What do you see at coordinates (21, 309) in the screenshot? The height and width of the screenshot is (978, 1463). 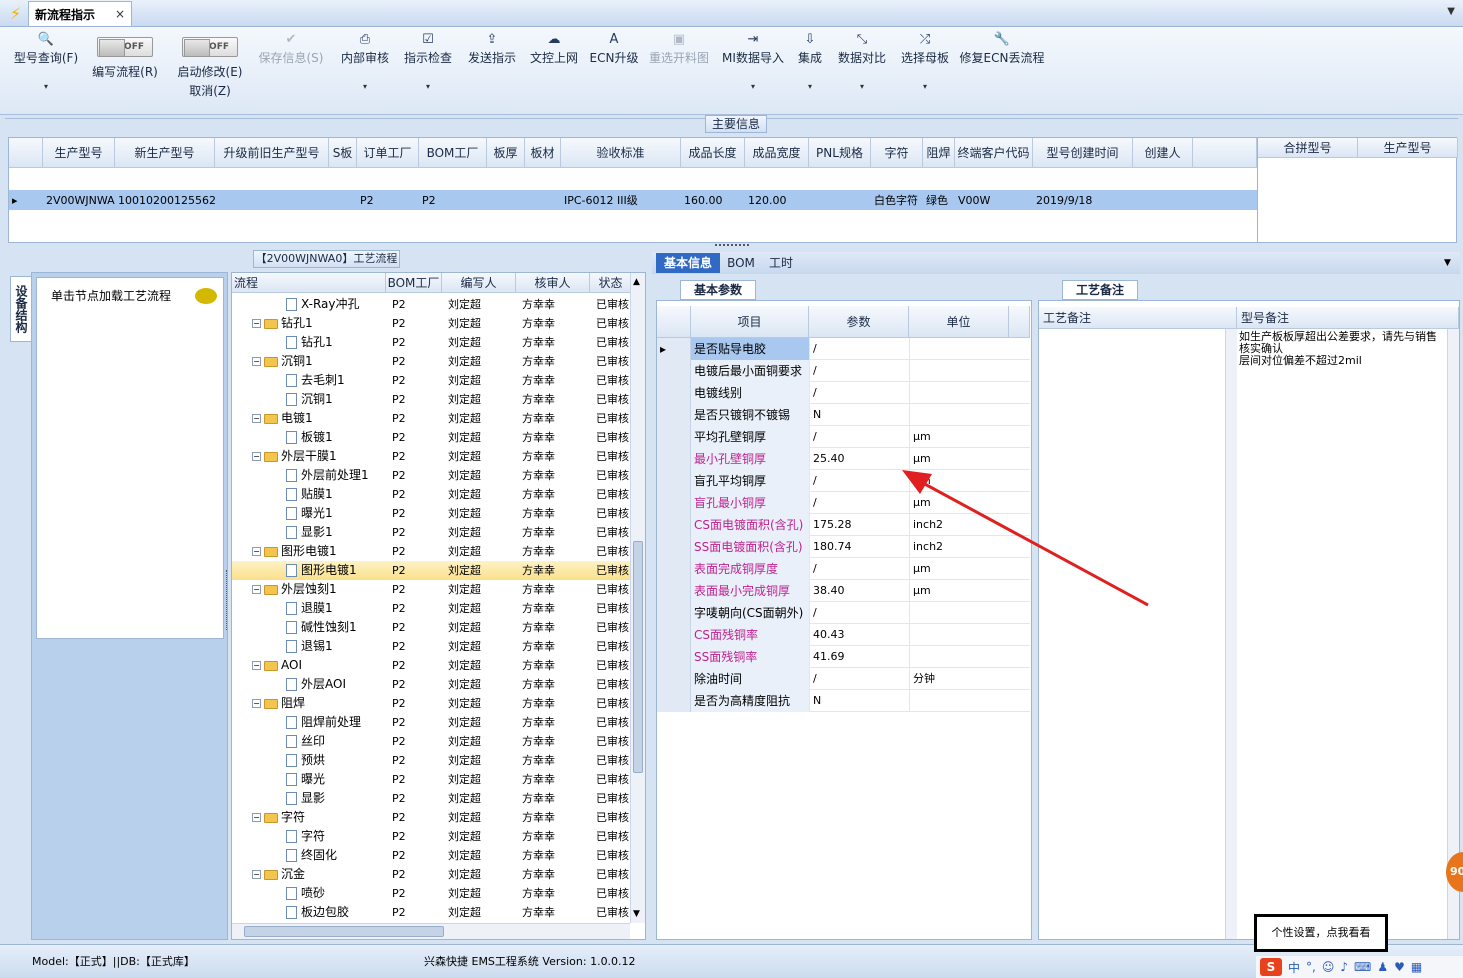 I see `tab-equipment-structure: 设备结构` at bounding box center [21, 309].